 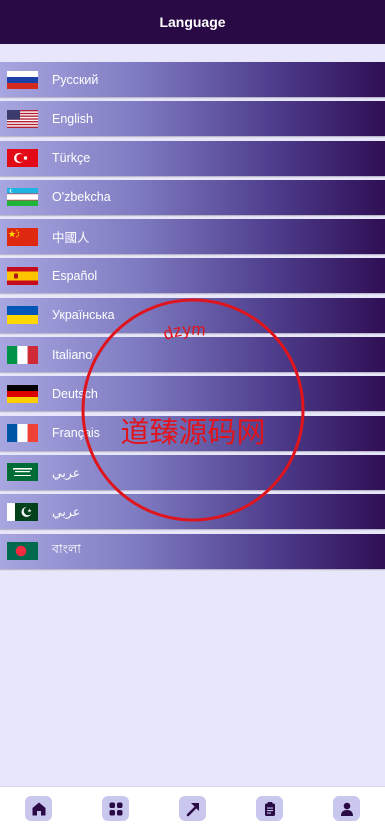 I want to click on nav-clipboard-button, so click(x=269, y=808).